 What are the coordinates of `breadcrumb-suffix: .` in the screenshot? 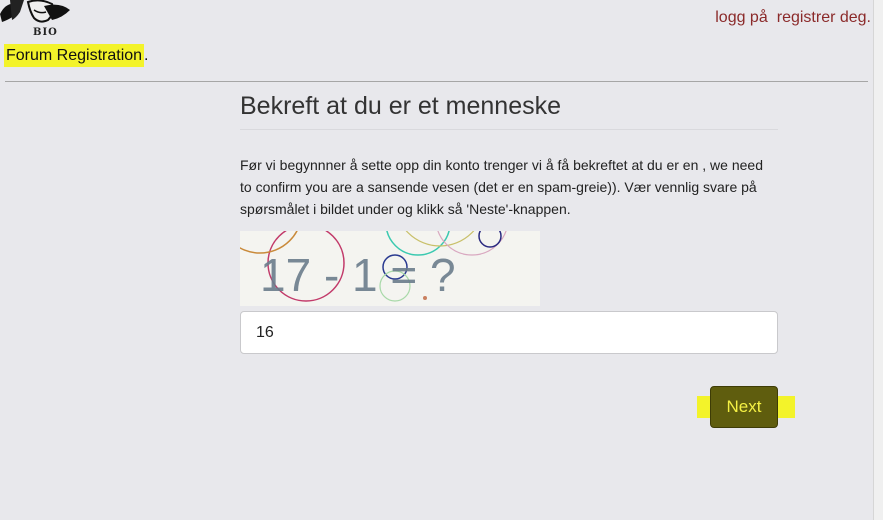 It's located at (146, 55).